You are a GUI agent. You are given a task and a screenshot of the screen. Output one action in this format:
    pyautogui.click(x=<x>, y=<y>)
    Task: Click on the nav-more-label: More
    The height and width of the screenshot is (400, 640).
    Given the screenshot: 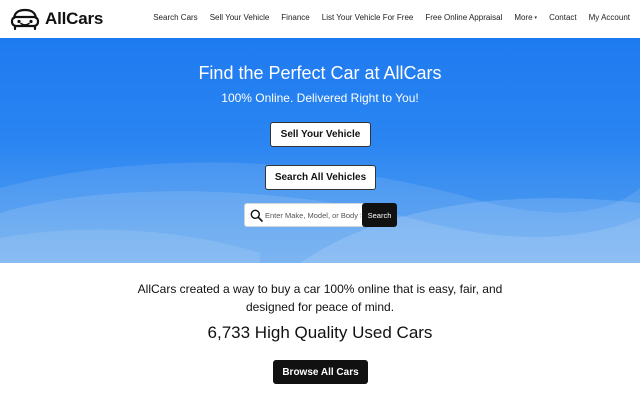 What is the action you would take?
    pyautogui.click(x=523, y=17)
    